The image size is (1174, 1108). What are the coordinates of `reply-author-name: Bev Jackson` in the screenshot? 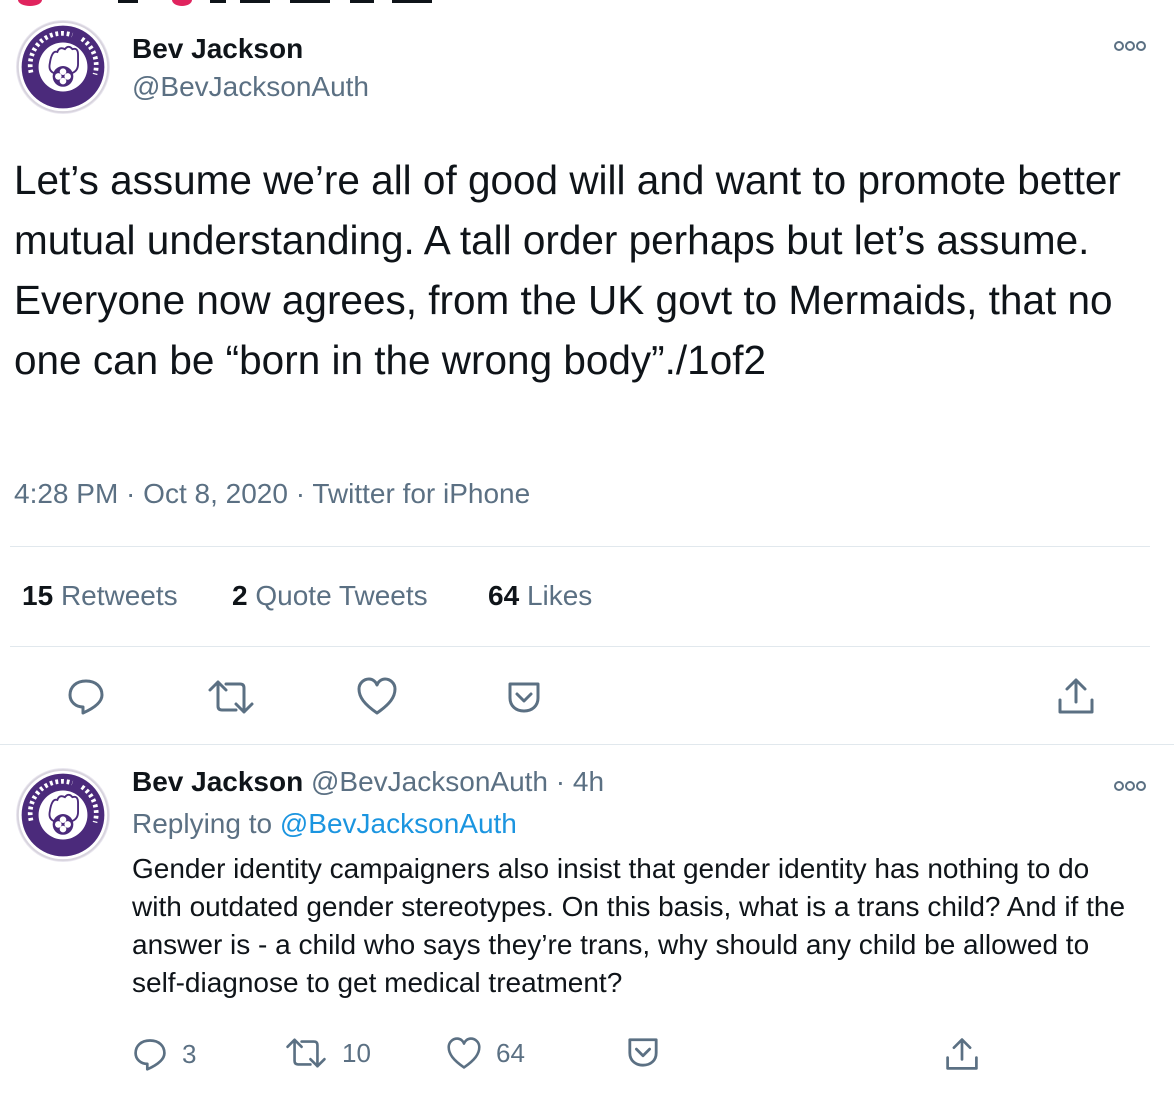 It's located at (217, 781).